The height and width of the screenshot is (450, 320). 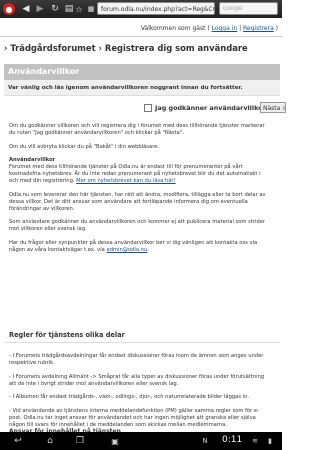 I want to click on status-clock: 0:11, so click(x=232, y=440).